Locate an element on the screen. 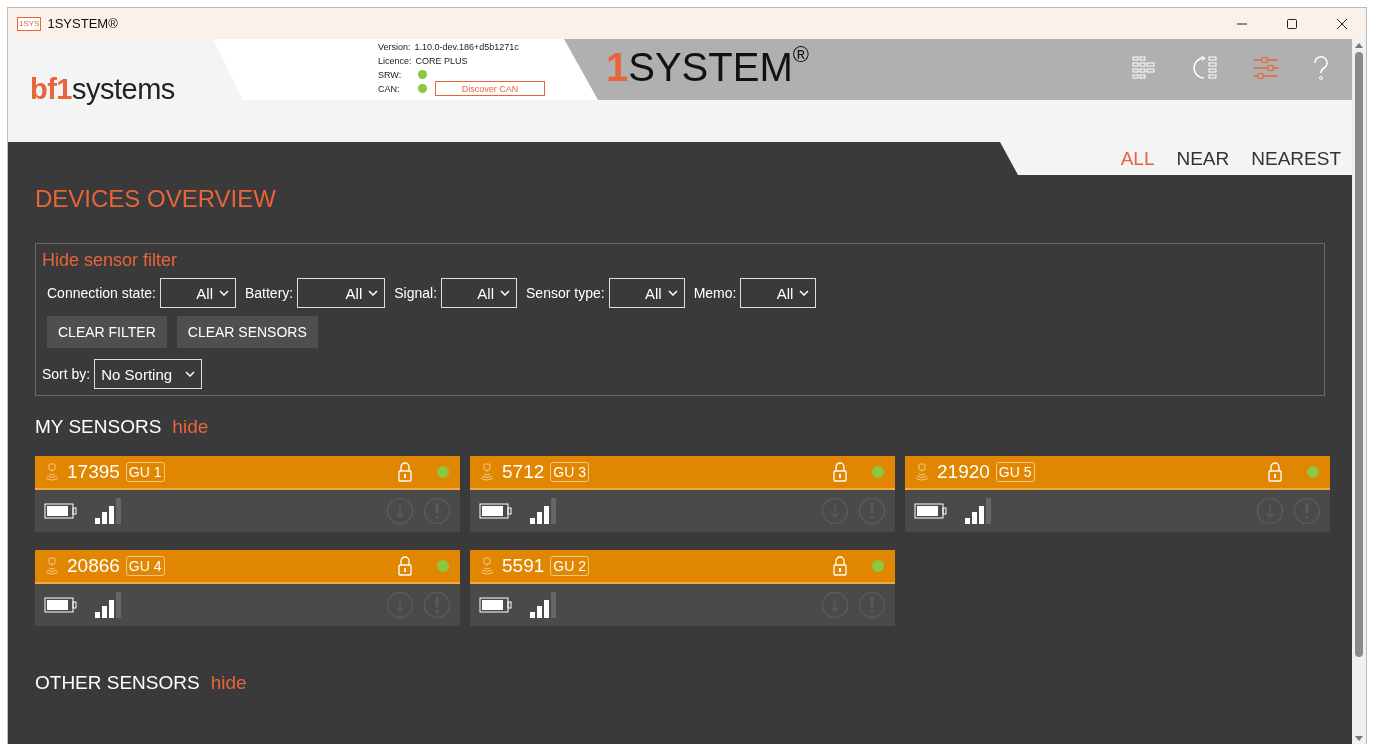  discover-can-button: Discover CAN is located at coordinates (490, 88).